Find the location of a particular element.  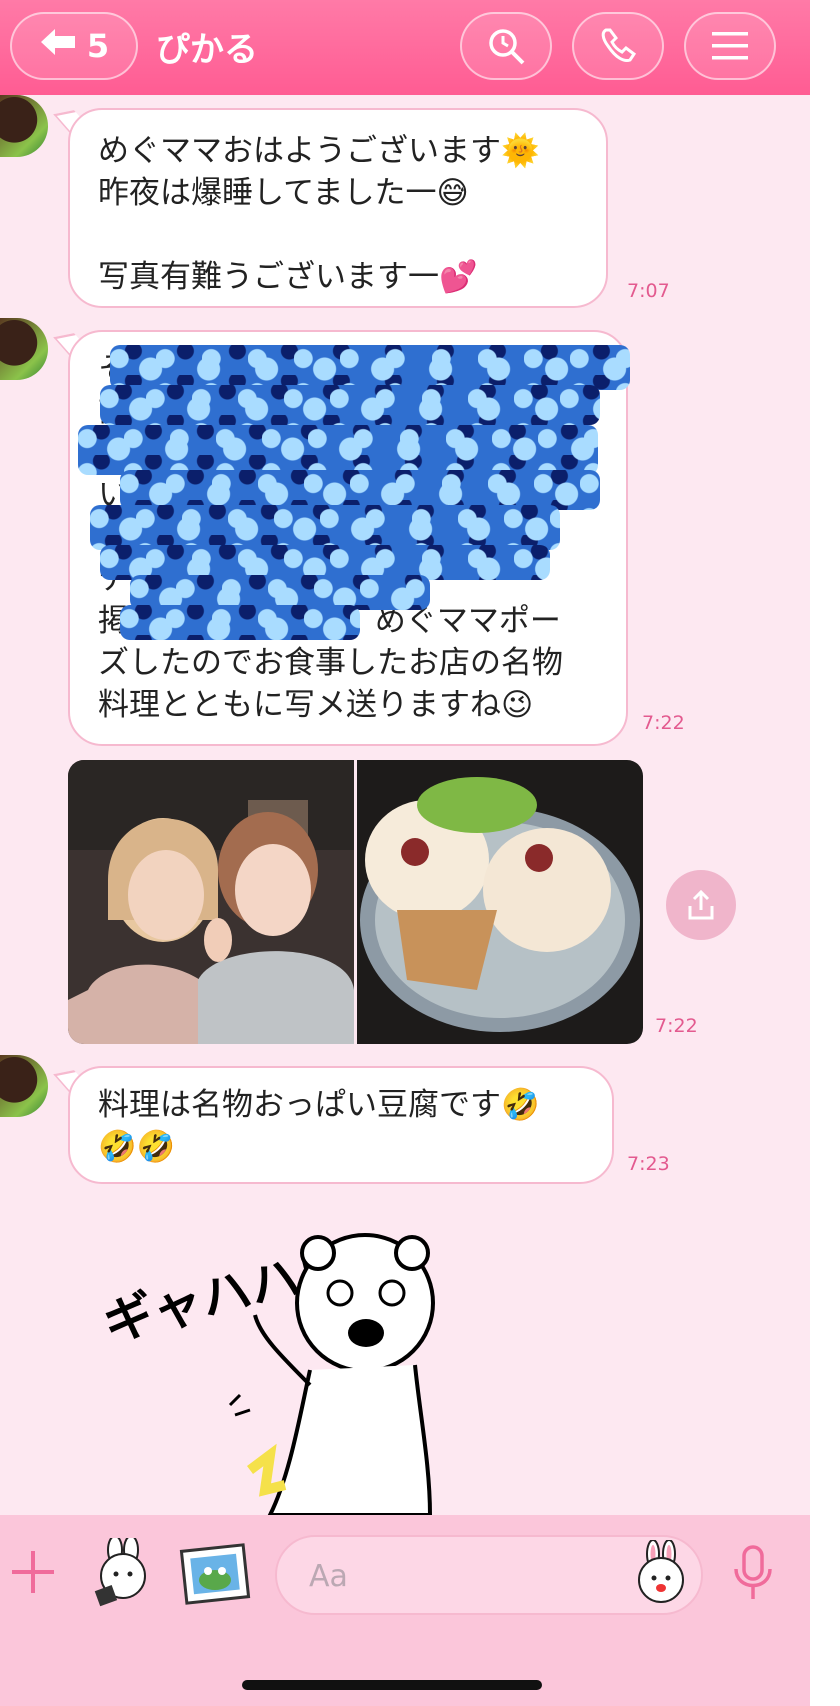

message-time: 7:23 is located at coordinates (648, 1164).